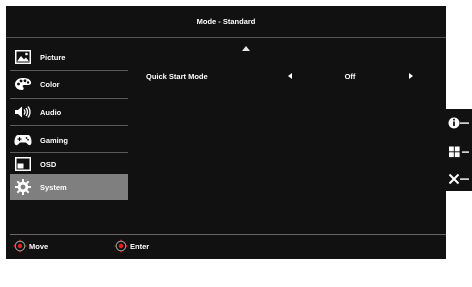 The height and width of the screenshot is (287, 472). I want to click on next-option-arrow-icon, so click(411, 76).